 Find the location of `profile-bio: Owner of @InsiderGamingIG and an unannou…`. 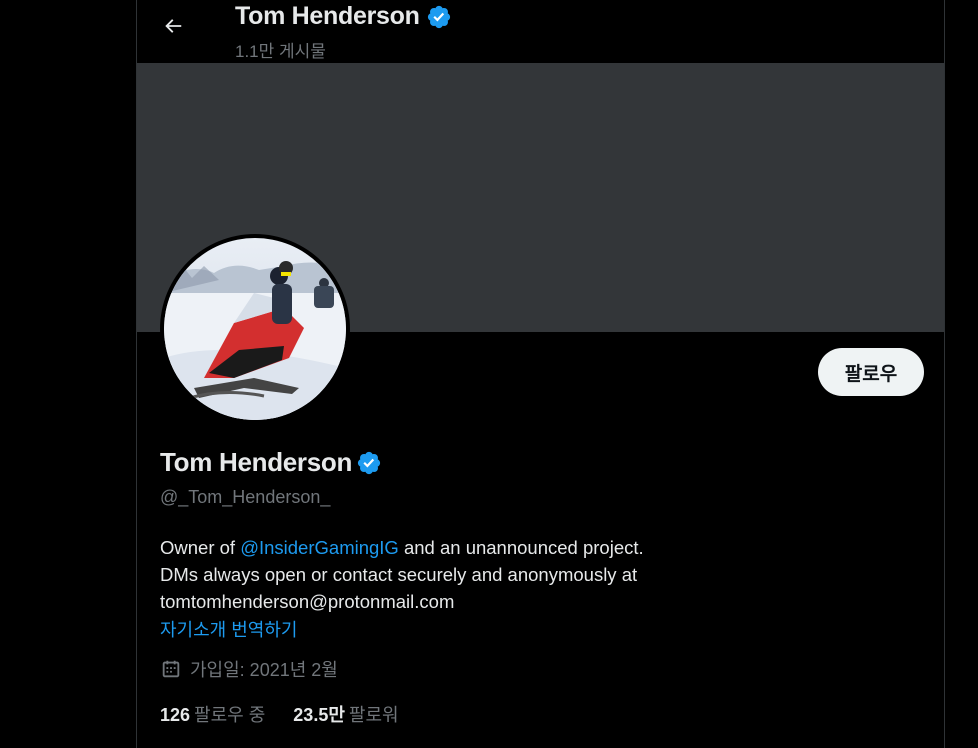

profile-bio: Owner of @InsiderGamingIG and an unannou… is located at coordinates (470, 574).